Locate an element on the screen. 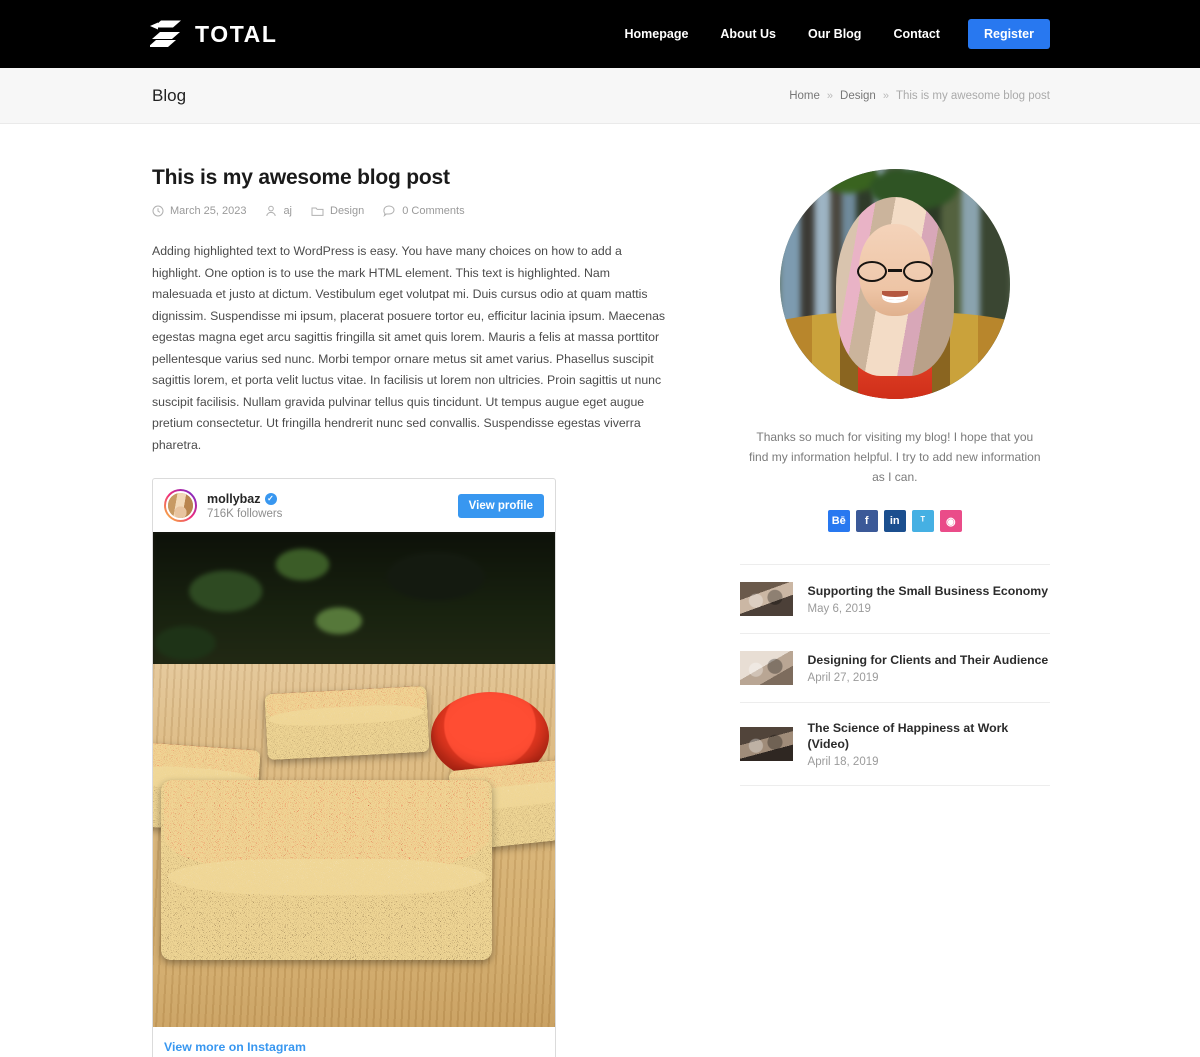 The image size is (1200, 1057). photo-foliage-background is located at coordinates (354, 606).